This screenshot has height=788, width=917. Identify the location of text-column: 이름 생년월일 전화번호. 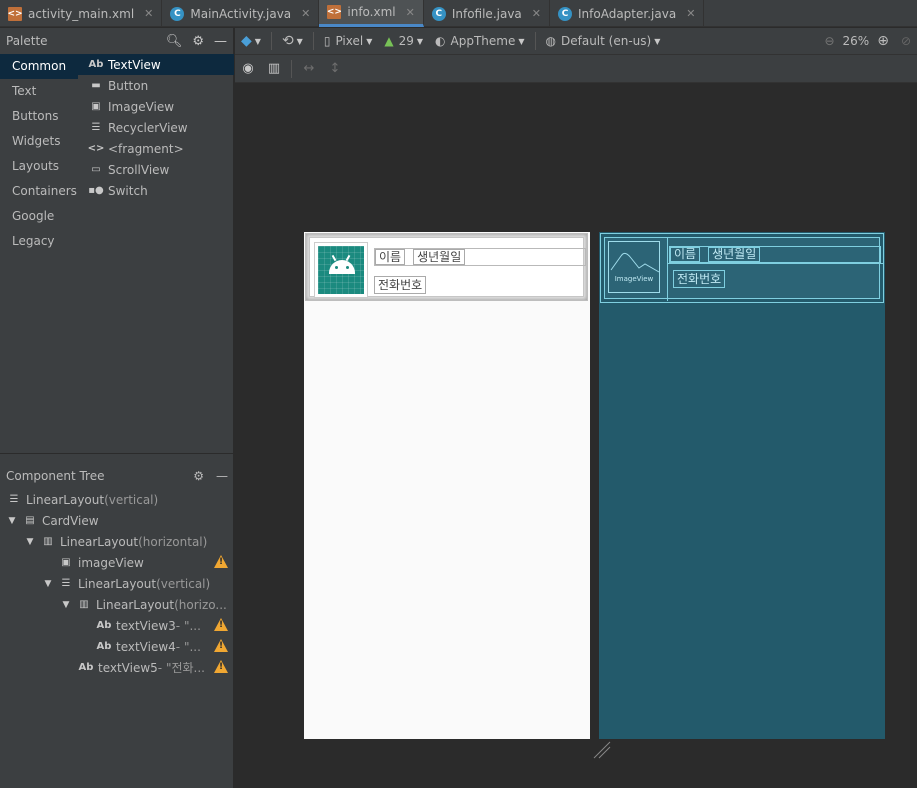
(481, 269).